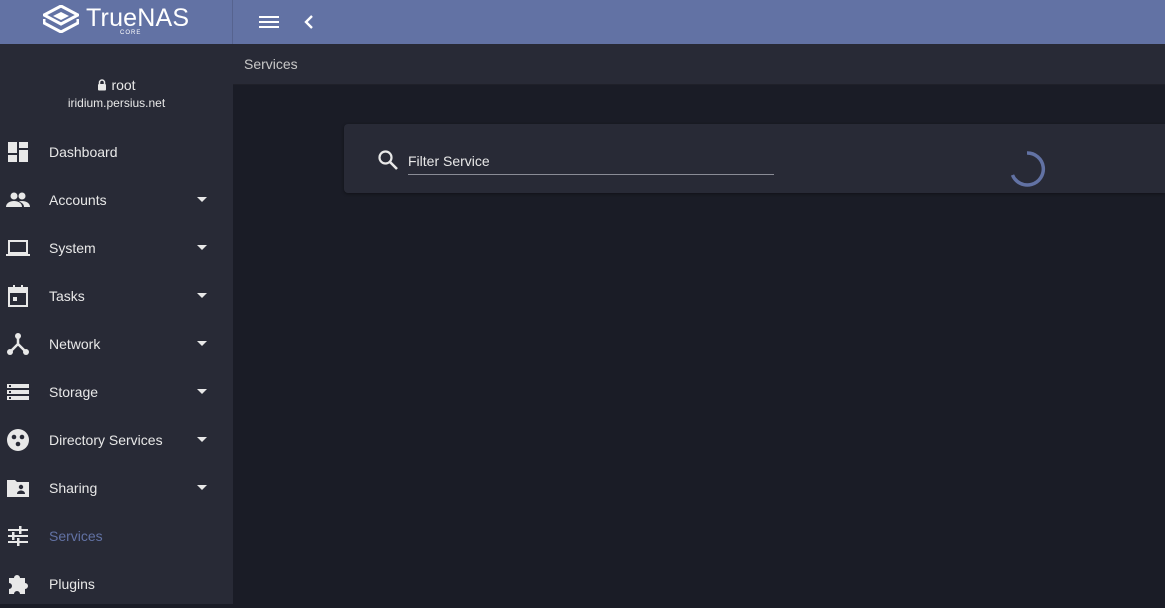  Describe the element at coordinates (699, 64) in the screenshot. I see `breadcrumb-bar: Services` at that location.